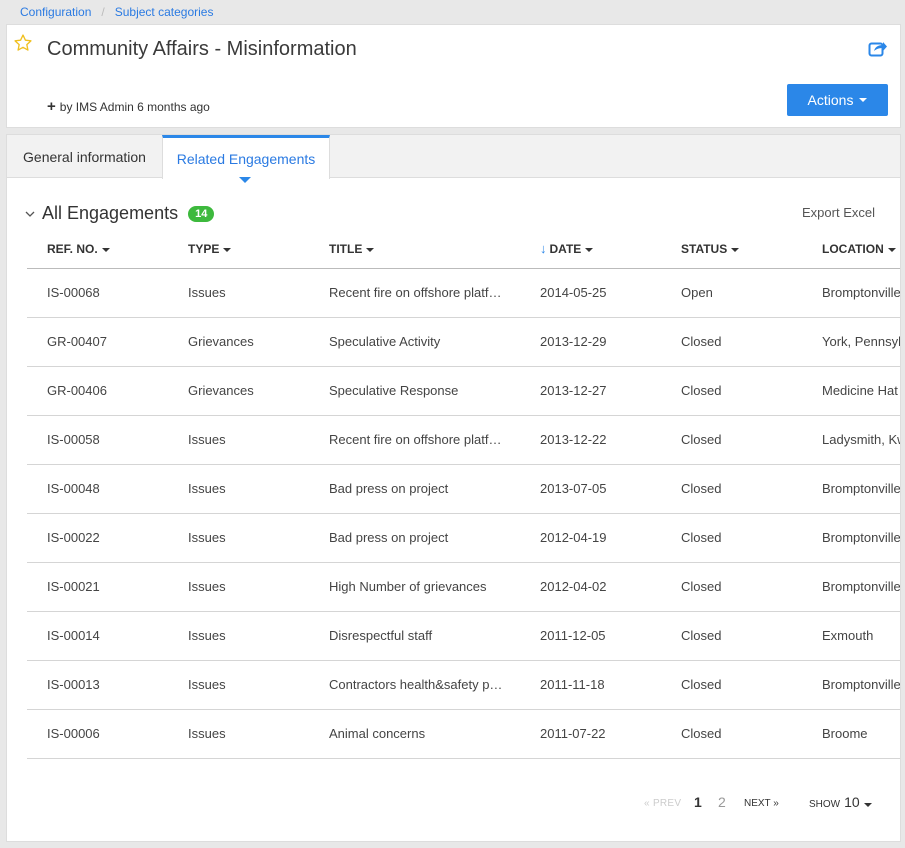  Describe the element at coordinates (202, 49) in the screenshot. I see `page-title: Community Affairs - Misinformation` at that location.